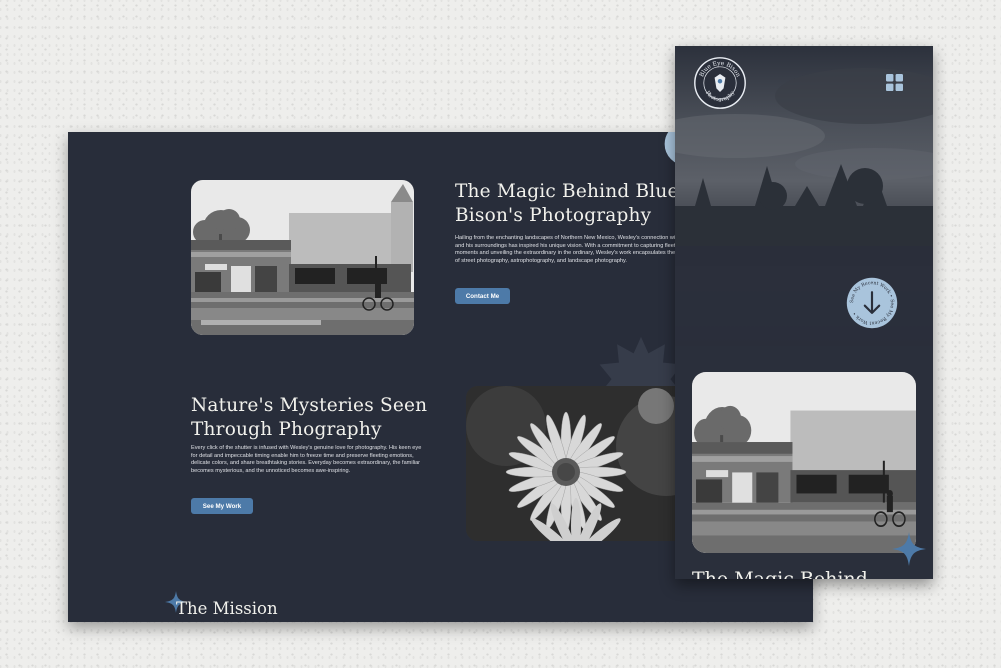 The width and height of the screenshot is (1001, 668). Describe the element at coordinates (804, 462) in the screenshot. I see `storefront-photo-mobile` at that location.